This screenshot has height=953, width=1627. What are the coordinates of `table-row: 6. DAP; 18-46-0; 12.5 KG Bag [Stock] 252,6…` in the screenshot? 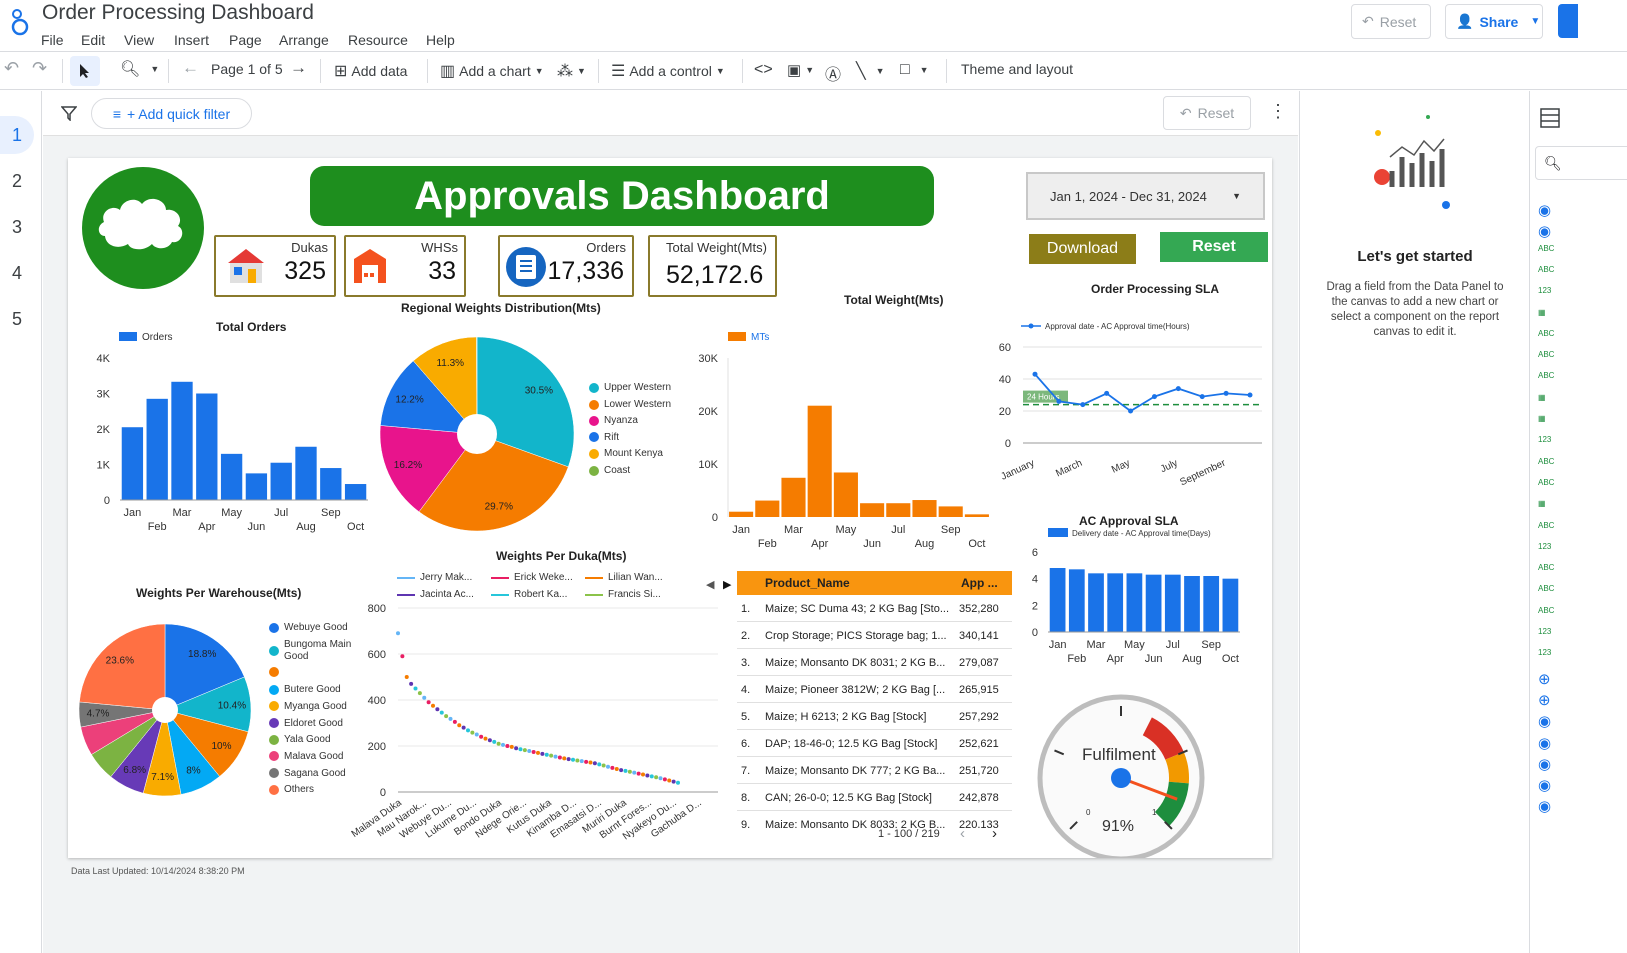 It's located at (874, 743).